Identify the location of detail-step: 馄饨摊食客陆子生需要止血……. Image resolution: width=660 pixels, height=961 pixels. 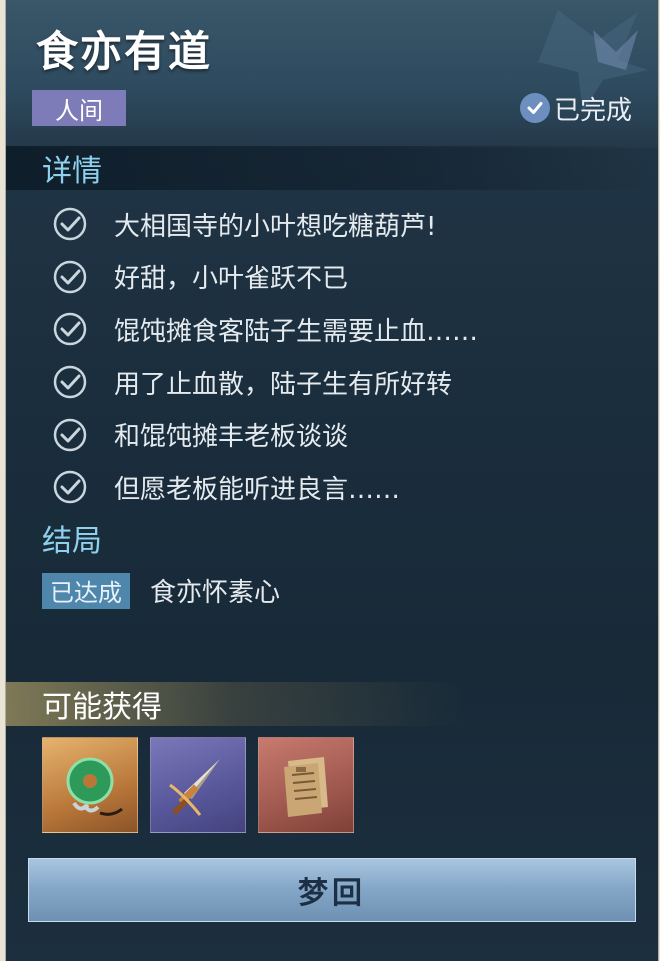
(265, 329).